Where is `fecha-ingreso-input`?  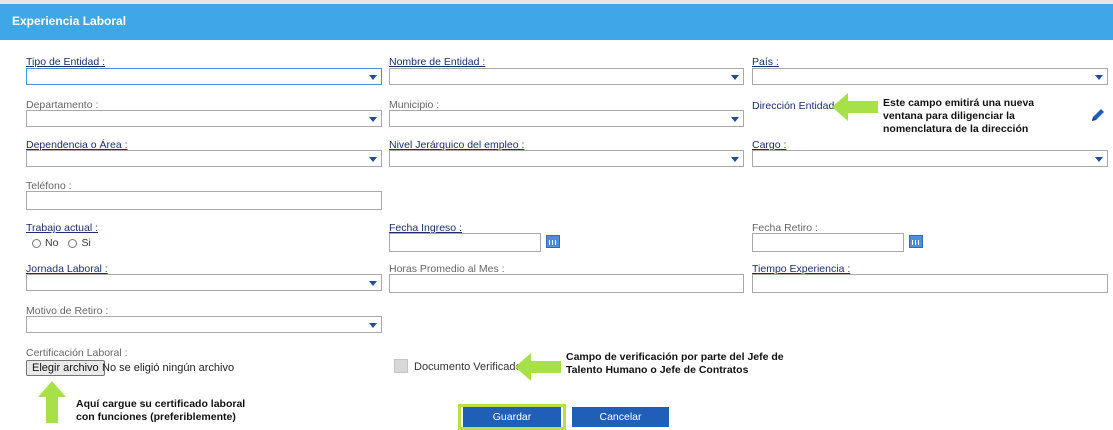
fecha-ingreso-input is located at coordinates (465, 242).